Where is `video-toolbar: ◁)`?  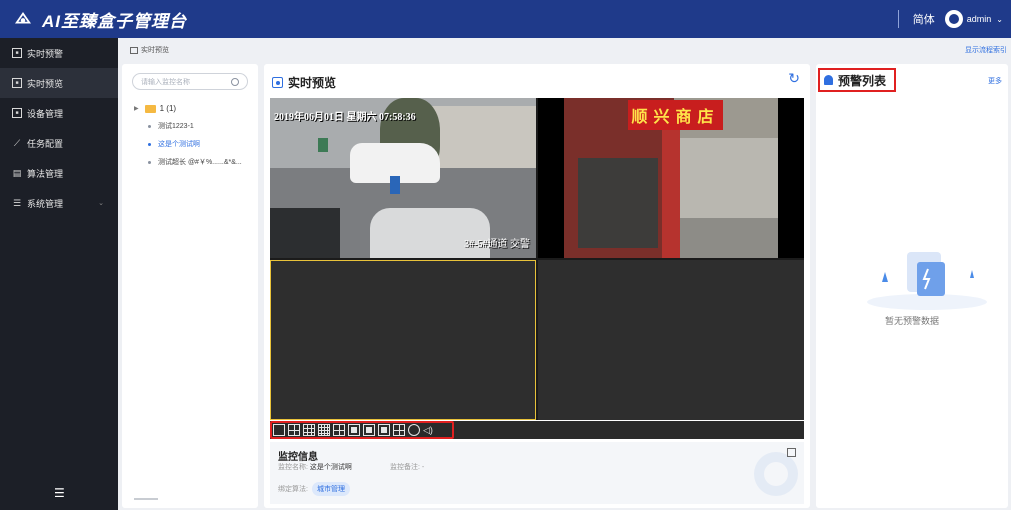
video-toolbar: ◁) is located at coordinates (537, 430).